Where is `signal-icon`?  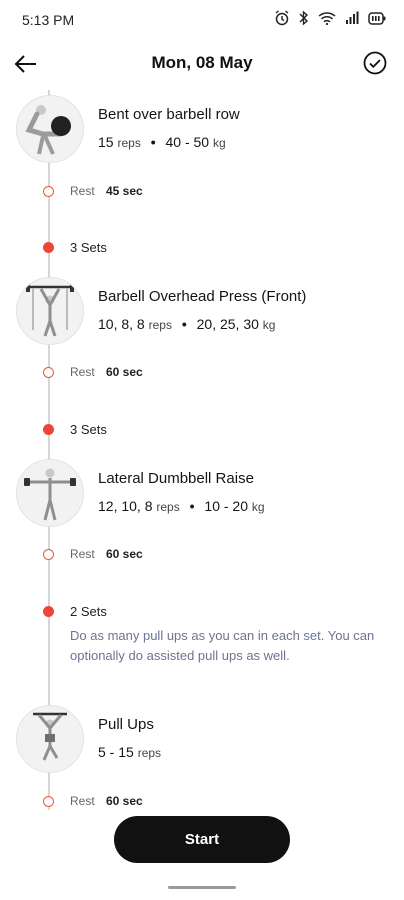
signal-icon is located at coordinates (352, 17).